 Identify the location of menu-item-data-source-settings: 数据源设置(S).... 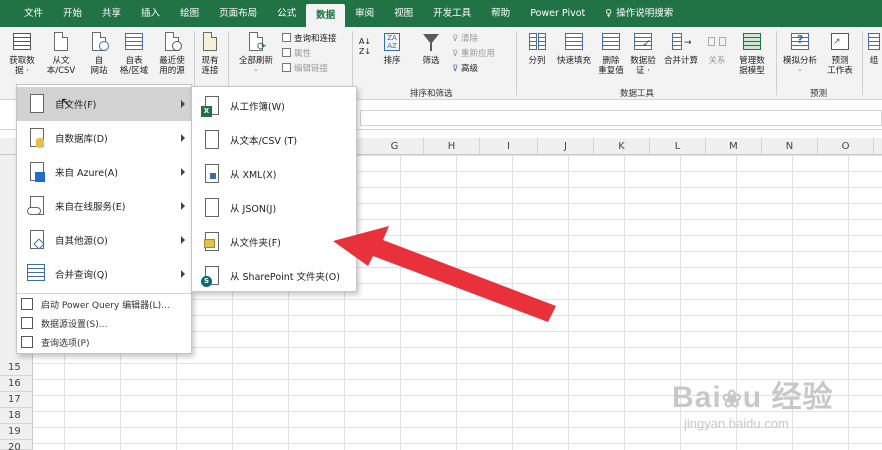
(104, 323).